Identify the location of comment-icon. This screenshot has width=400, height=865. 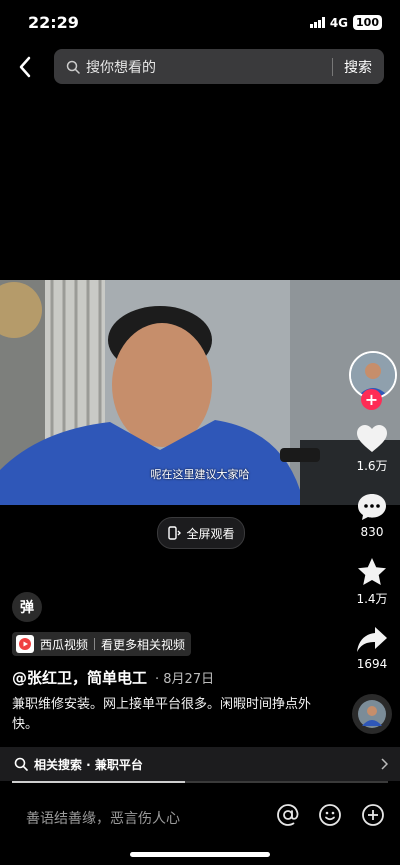
(372, 507).